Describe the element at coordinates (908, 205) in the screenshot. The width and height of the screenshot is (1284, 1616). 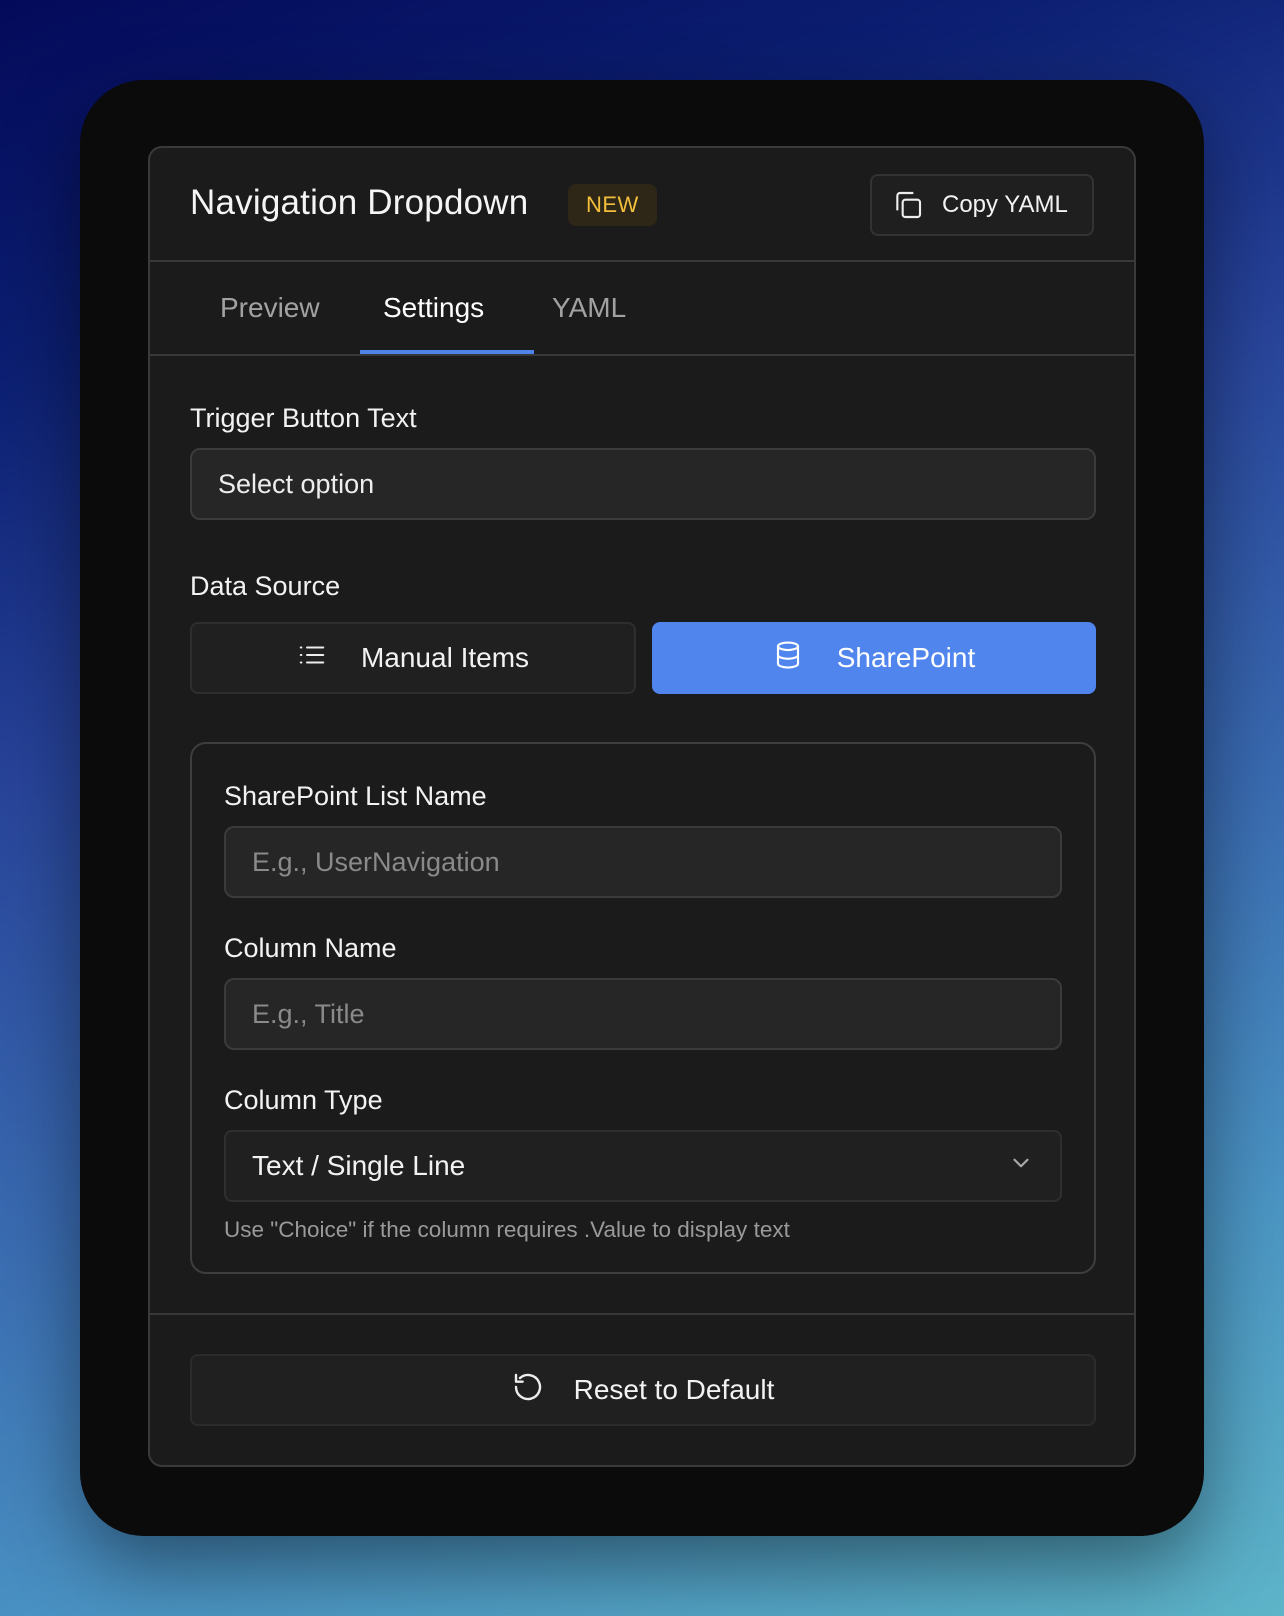
I see `copy-icon` at that location.